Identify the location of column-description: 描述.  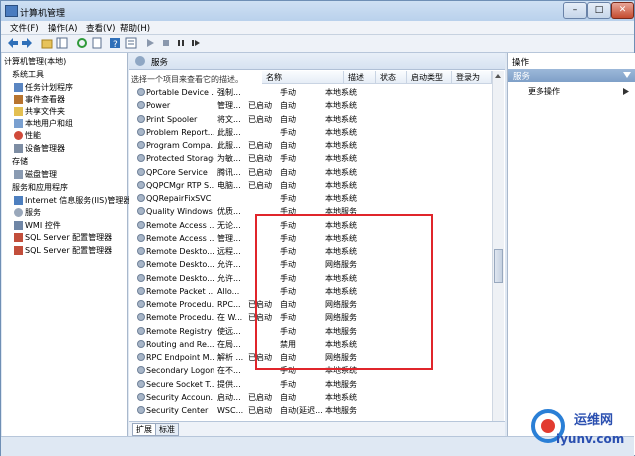
(360, 77).